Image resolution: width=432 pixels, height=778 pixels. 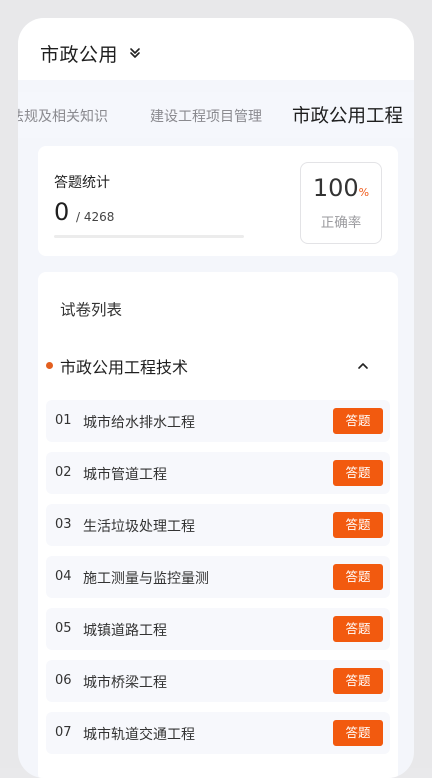 I want to click on progress-bar, so click(x=149, y=236).